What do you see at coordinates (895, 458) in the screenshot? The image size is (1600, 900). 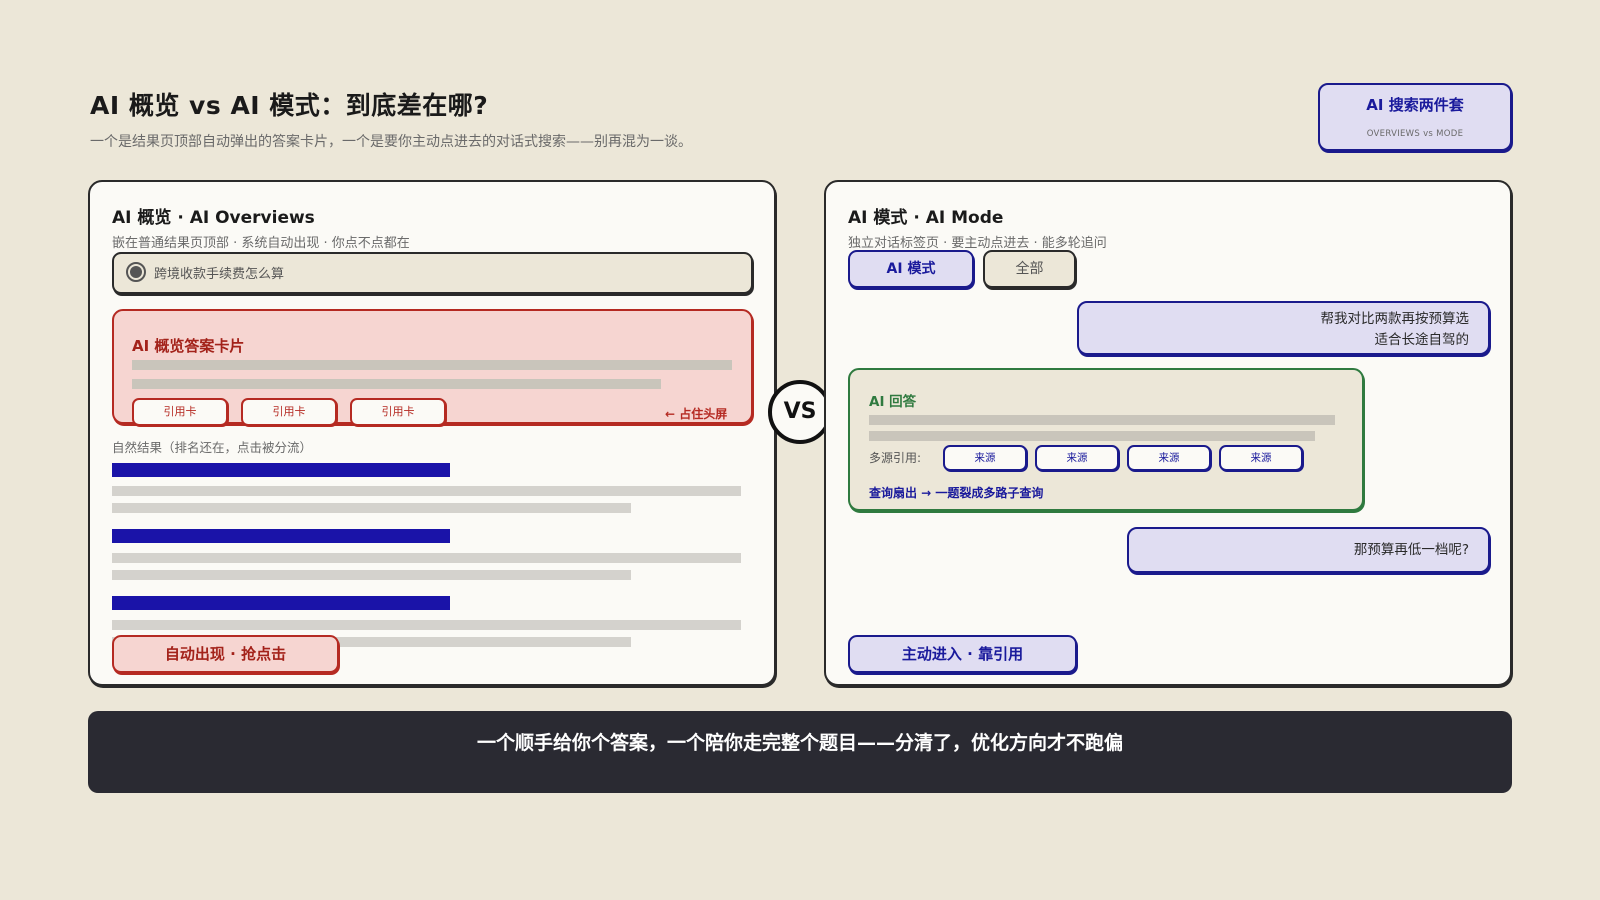 I see `sources-label: 多源引用:` at bounding box center [895, 458].